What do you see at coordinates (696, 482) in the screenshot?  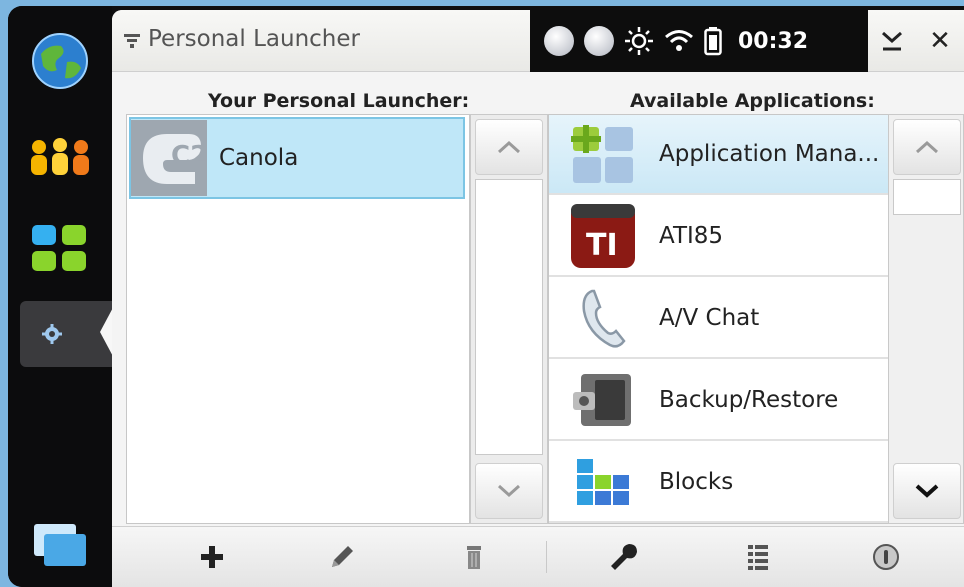 I see `list-item-label: Blocks` at bounding box center [696, 482].